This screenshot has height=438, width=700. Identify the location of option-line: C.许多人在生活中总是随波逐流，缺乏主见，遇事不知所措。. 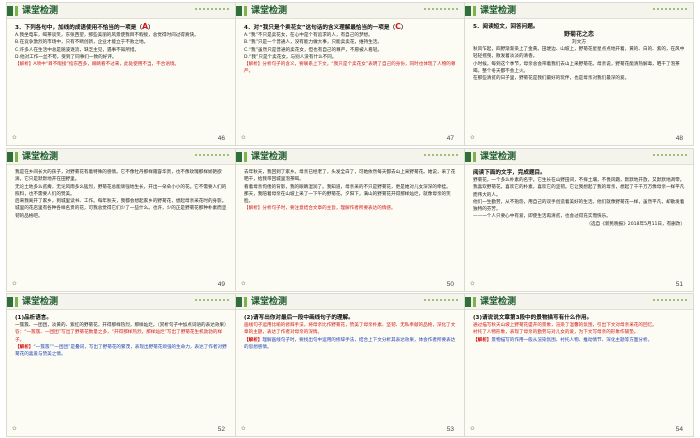
(77, 50).